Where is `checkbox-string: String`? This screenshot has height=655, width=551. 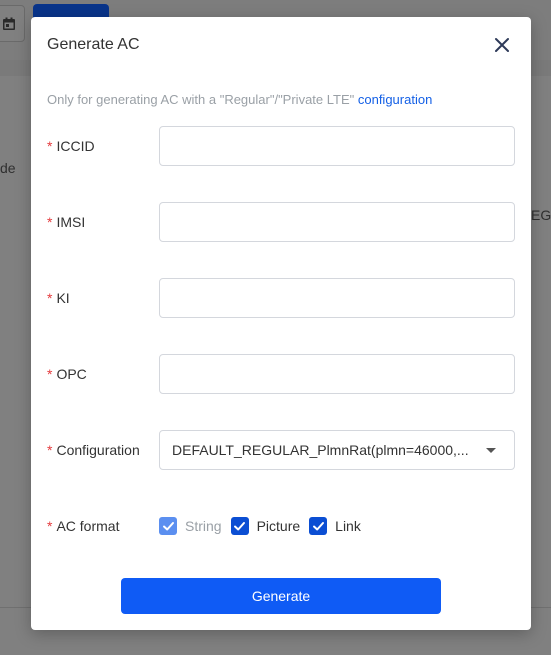 checkbox-string: String is located at coordinates (190, 526).